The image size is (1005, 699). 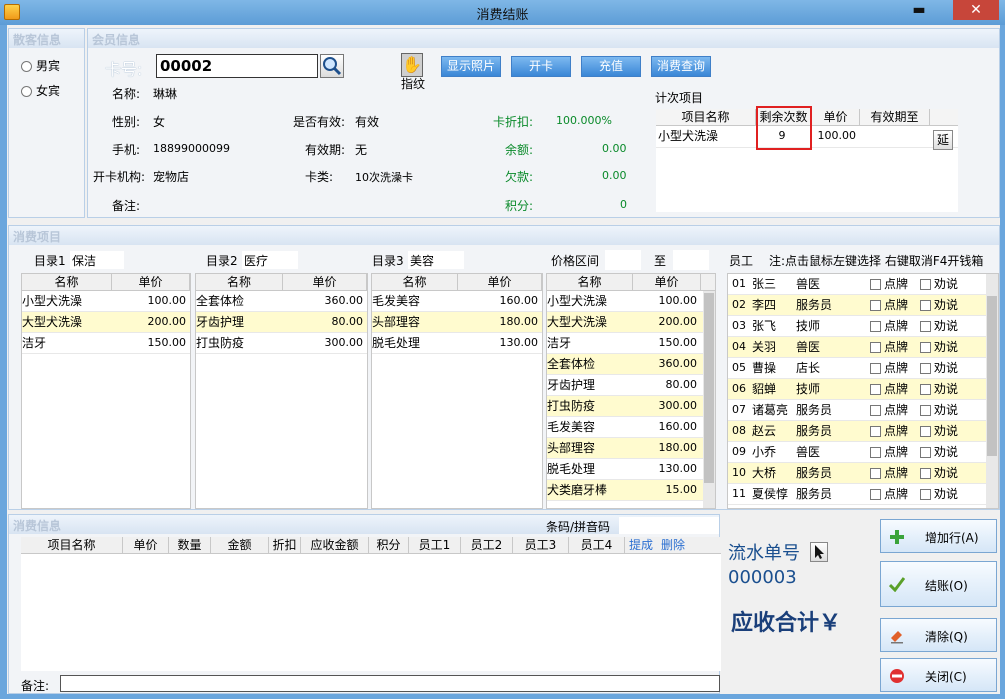 I want to click on balance-value: 0.00, so click(x=614, y=148).